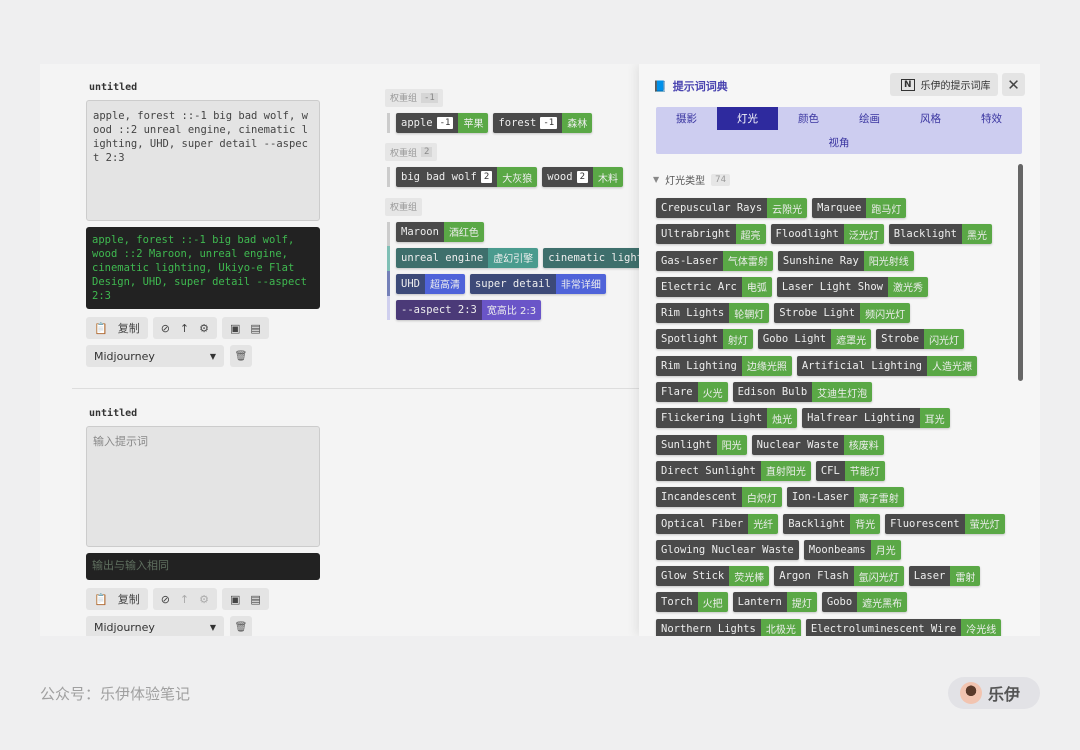  I want to click on tag-chip: Blacklight 黑光, so click(940, 234).